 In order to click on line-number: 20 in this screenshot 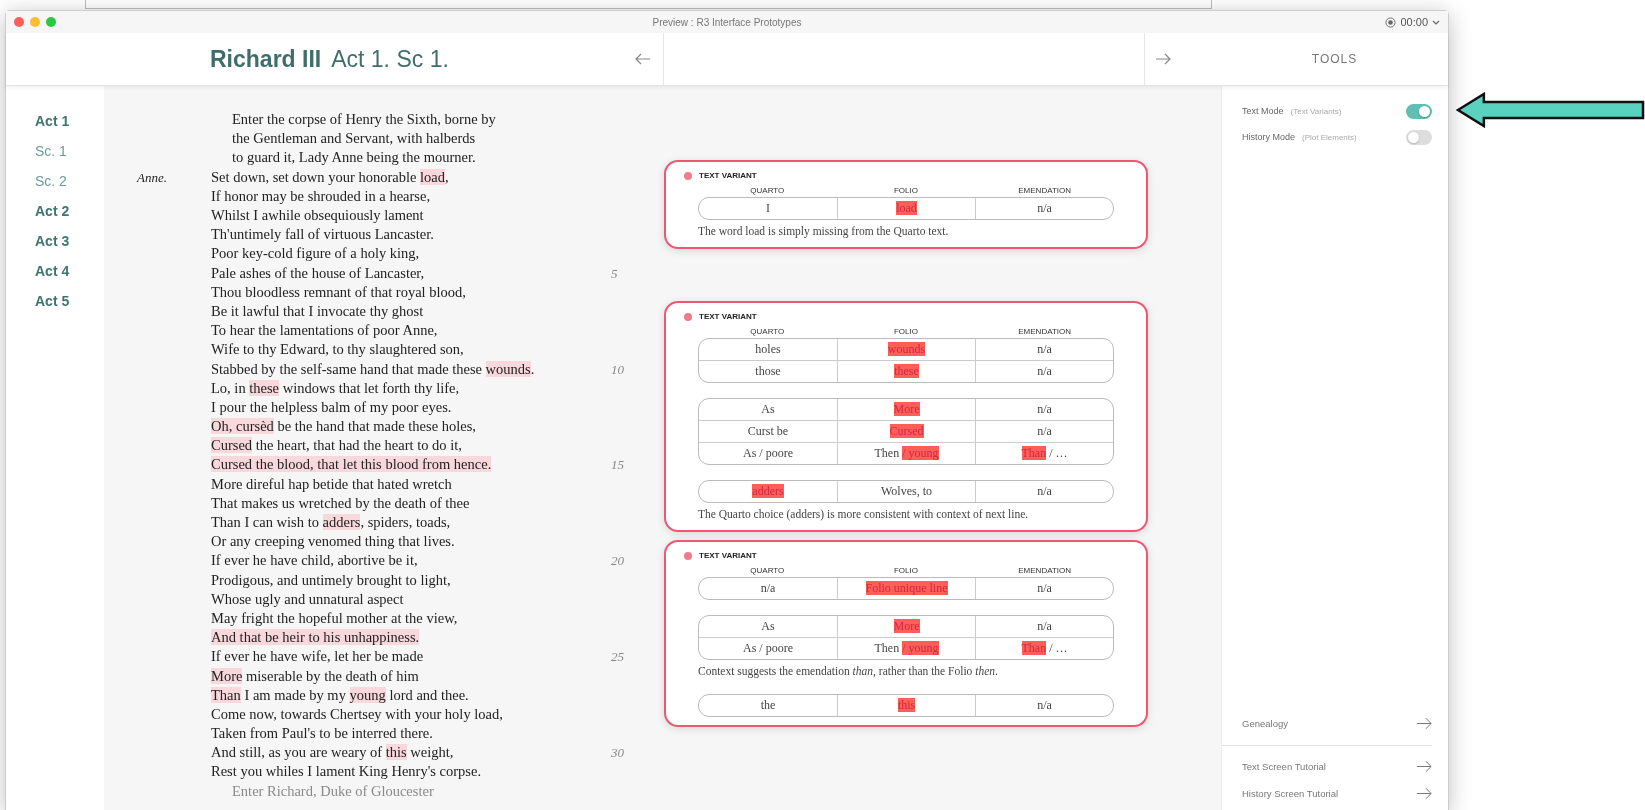, I will do `click(617, 561)`.